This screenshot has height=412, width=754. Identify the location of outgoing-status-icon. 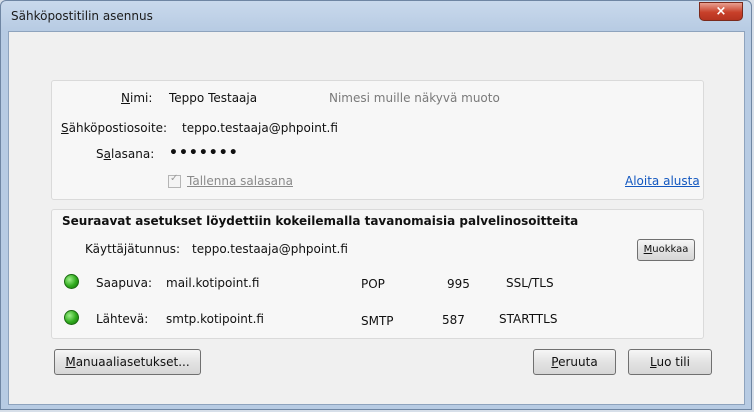
(71, 317).